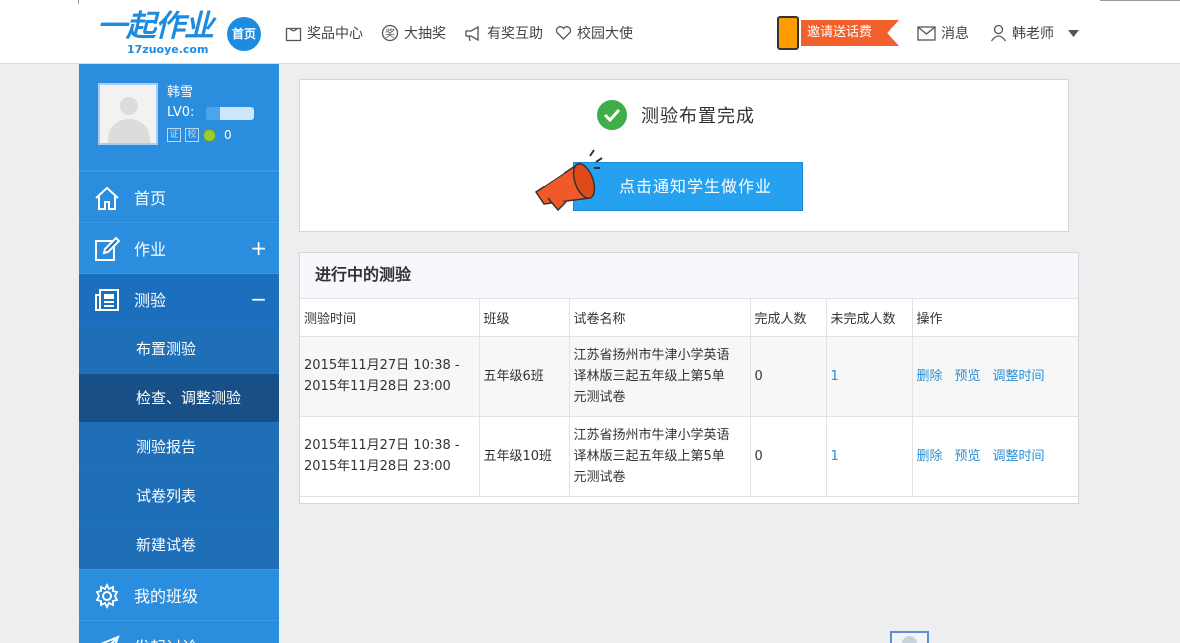 This screenshot has width=1180, height=643. I want to click on nav-label: 奖品中心, so click(335, 34).